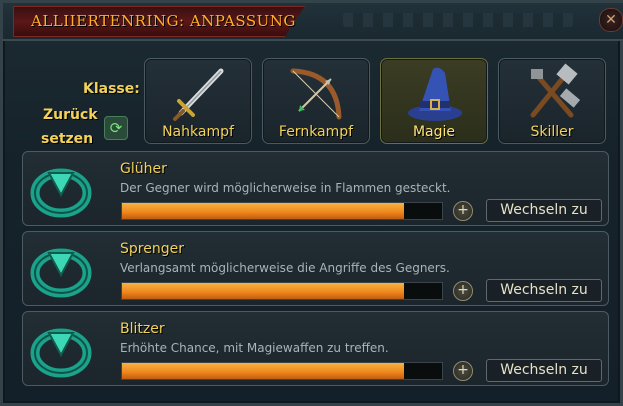  I want to click on bow-icon, so click(316, 94).